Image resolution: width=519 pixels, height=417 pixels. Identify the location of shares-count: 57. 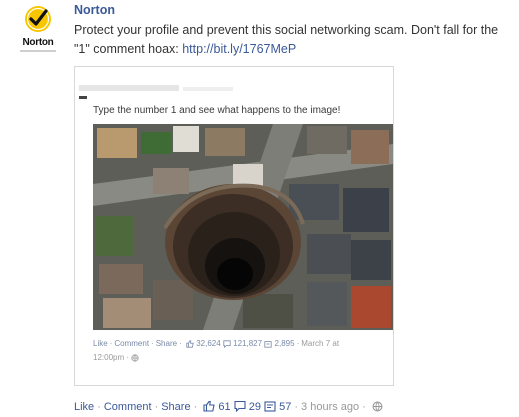
(285, 407).